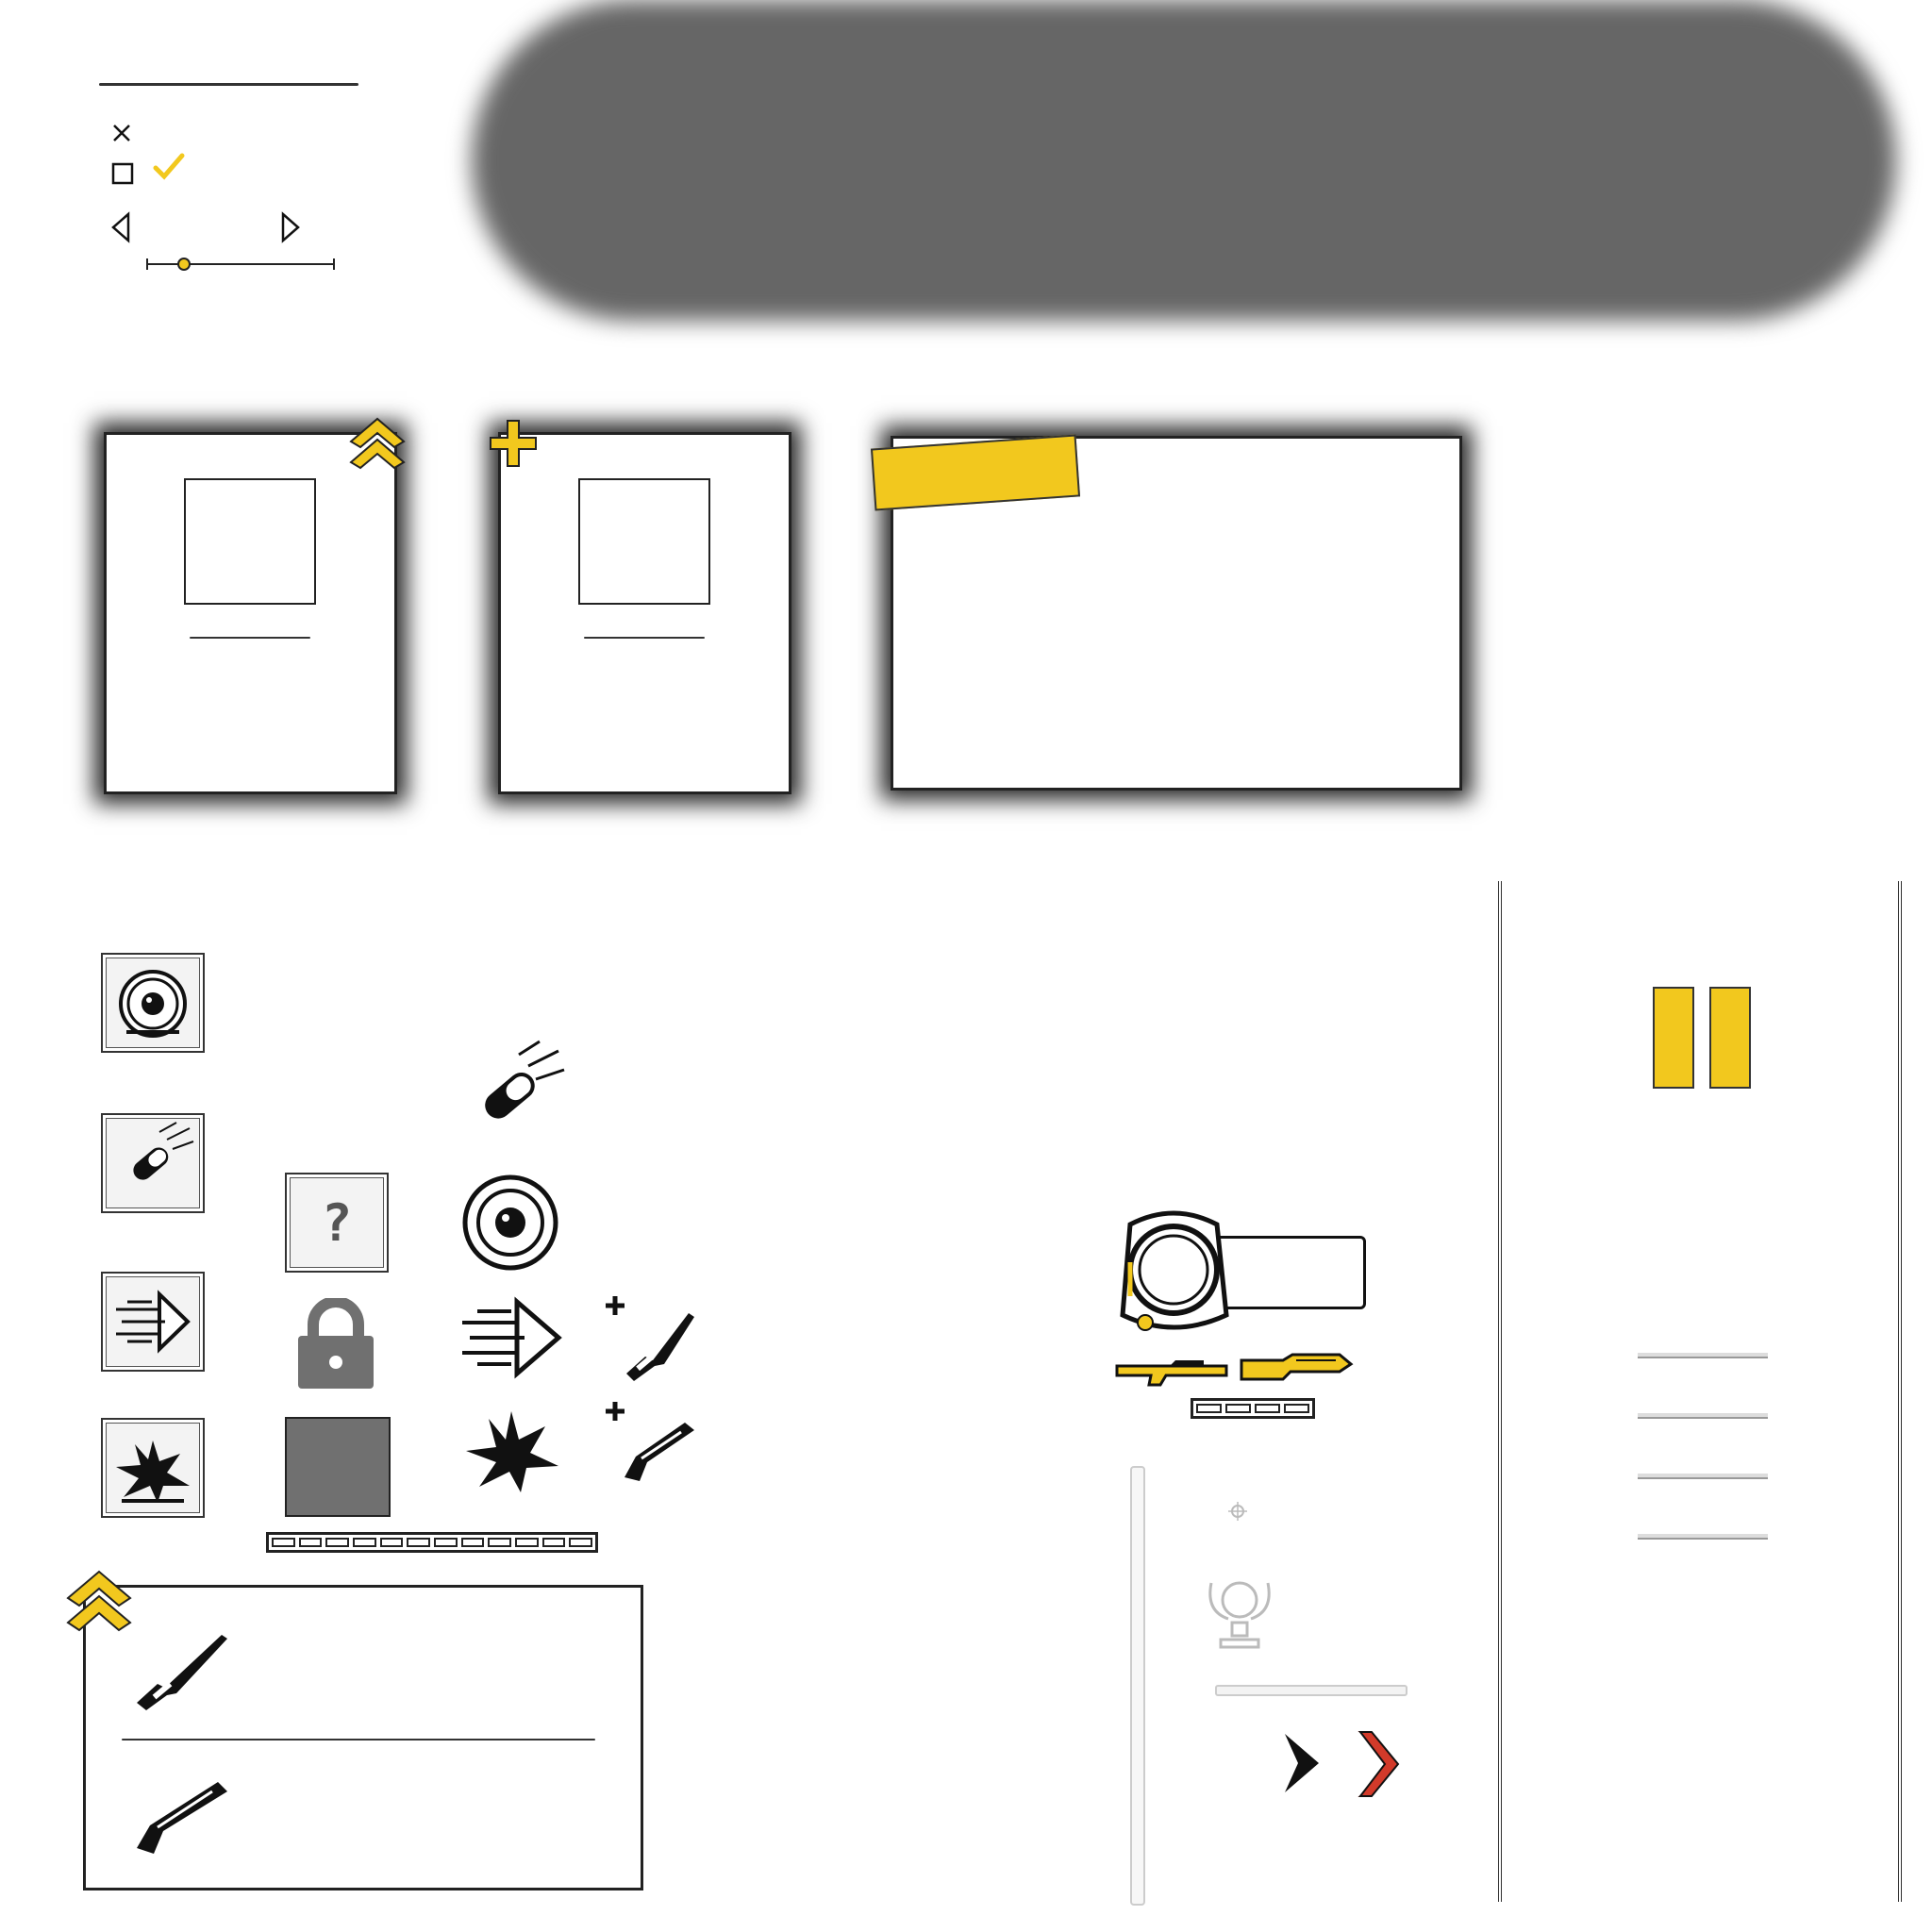  I want to click on slider-tick-right, so click(334, 264).